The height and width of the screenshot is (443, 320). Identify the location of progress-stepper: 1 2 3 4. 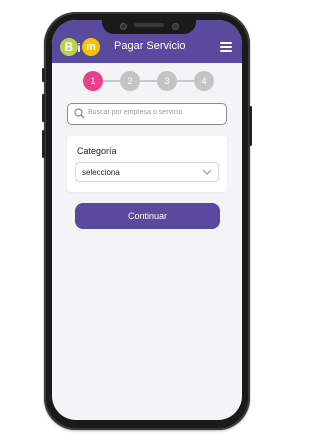
(148, 81).